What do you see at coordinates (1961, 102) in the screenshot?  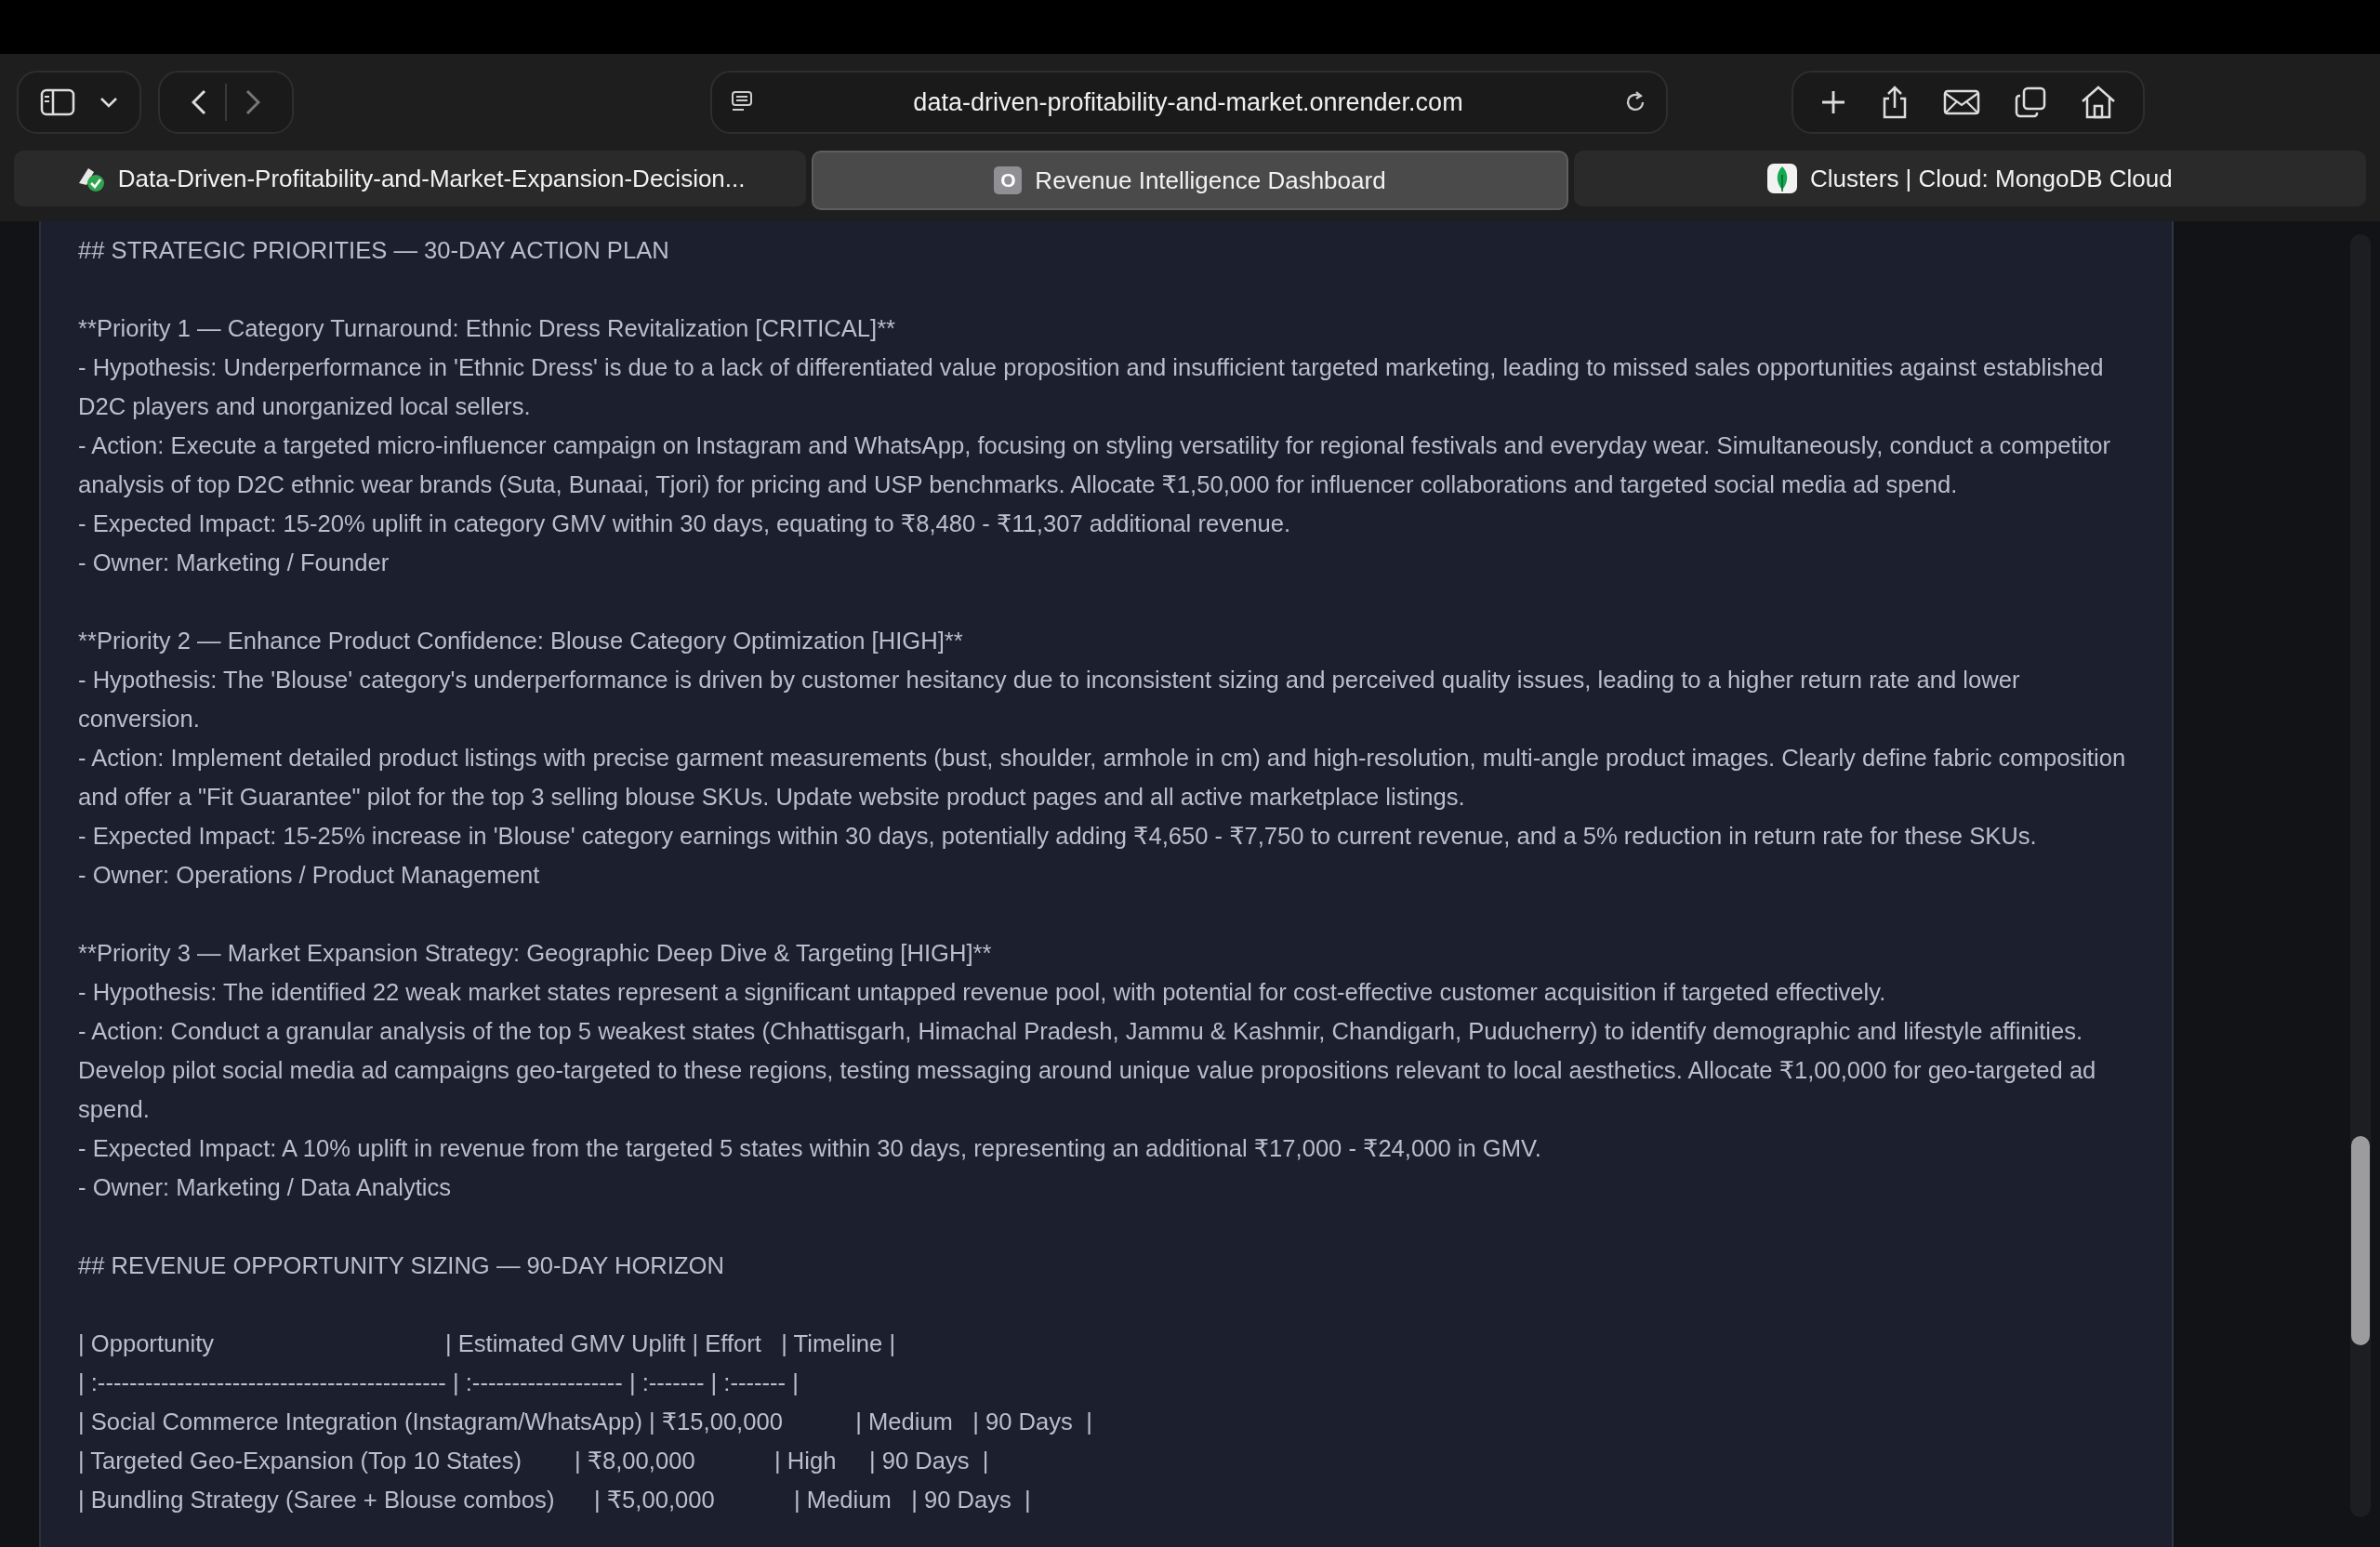 I see `mail-icon` at bounding box center [1961, 102].